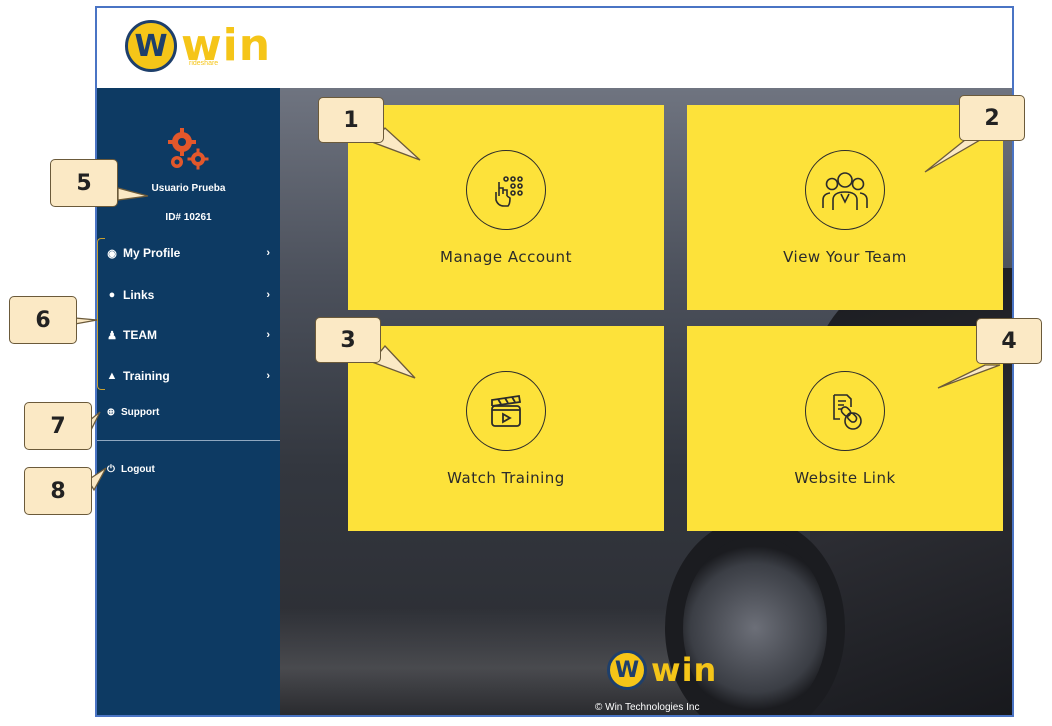 The height and width of the screenshot is (726, 1052). What do you see at coordinates (188, 440) in the screenshot?
I see `sidebar-divider` at bounding box center [188, 440].